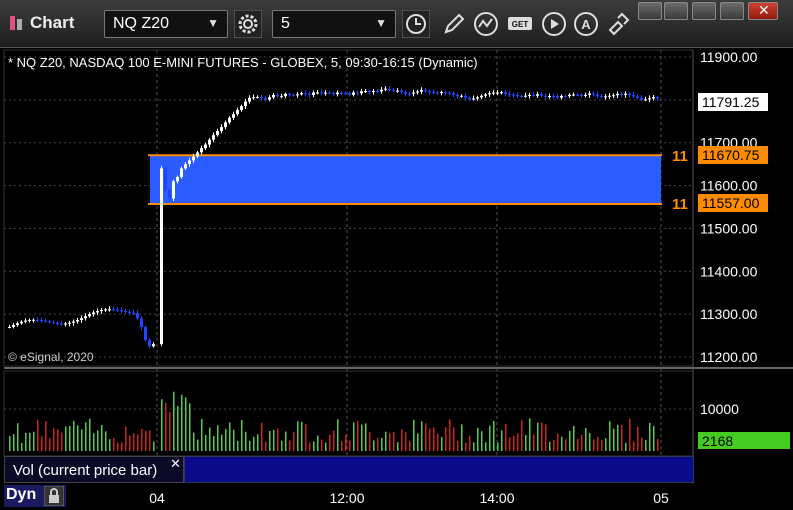  I want to click on play-icon, so click(554, 24).